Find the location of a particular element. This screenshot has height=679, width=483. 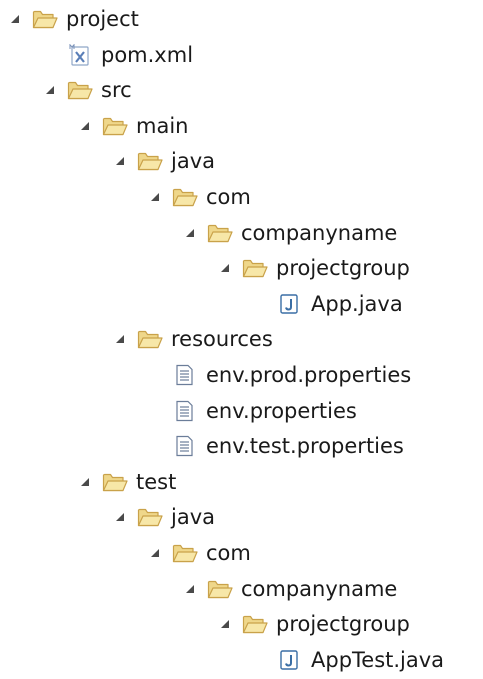

tree-item-label: pom.xml is located at coordinates (147, 54).